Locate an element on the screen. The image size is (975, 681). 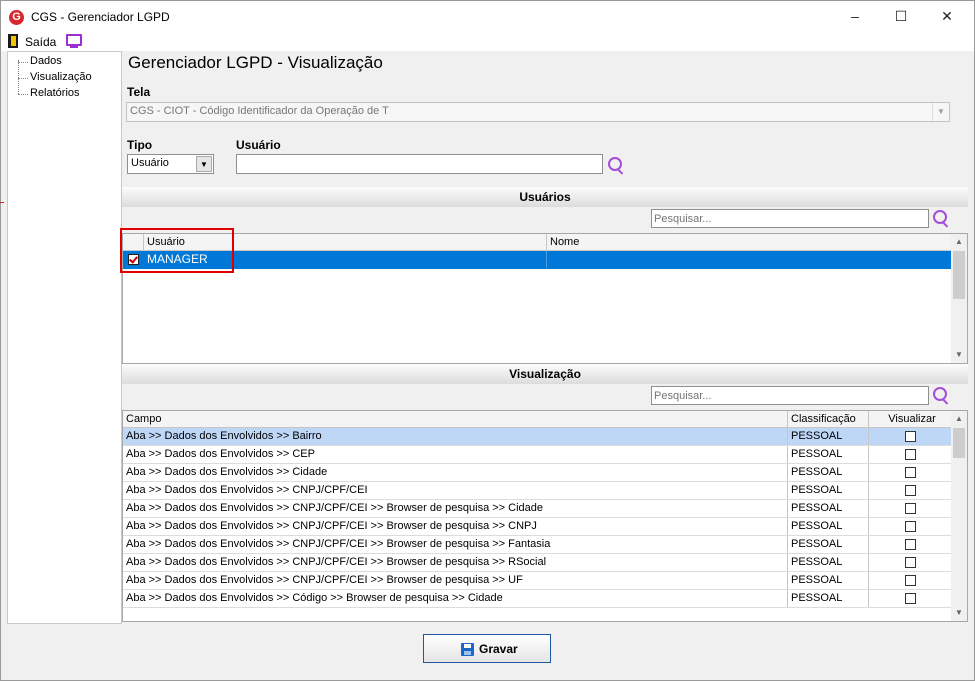
navigation-tree: Dados Visualização Relatórios is located at coordinates (64, 337).